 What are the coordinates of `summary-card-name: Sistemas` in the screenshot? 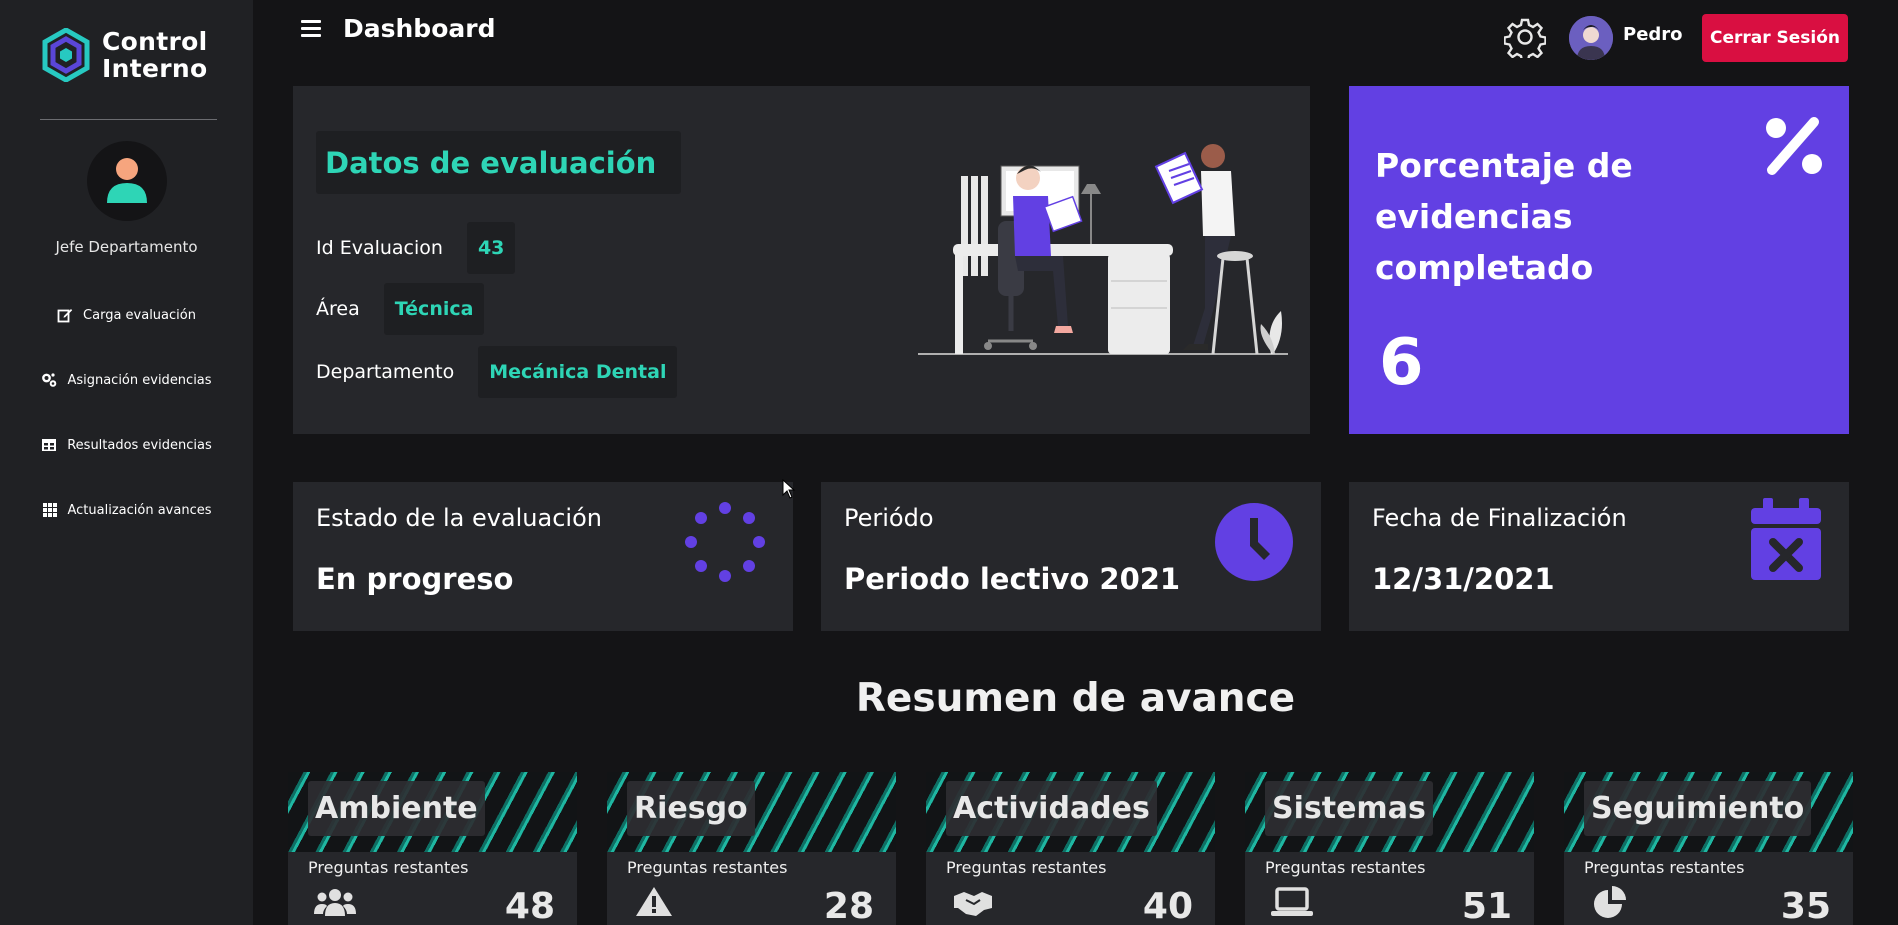 It's located at (1349, 808).